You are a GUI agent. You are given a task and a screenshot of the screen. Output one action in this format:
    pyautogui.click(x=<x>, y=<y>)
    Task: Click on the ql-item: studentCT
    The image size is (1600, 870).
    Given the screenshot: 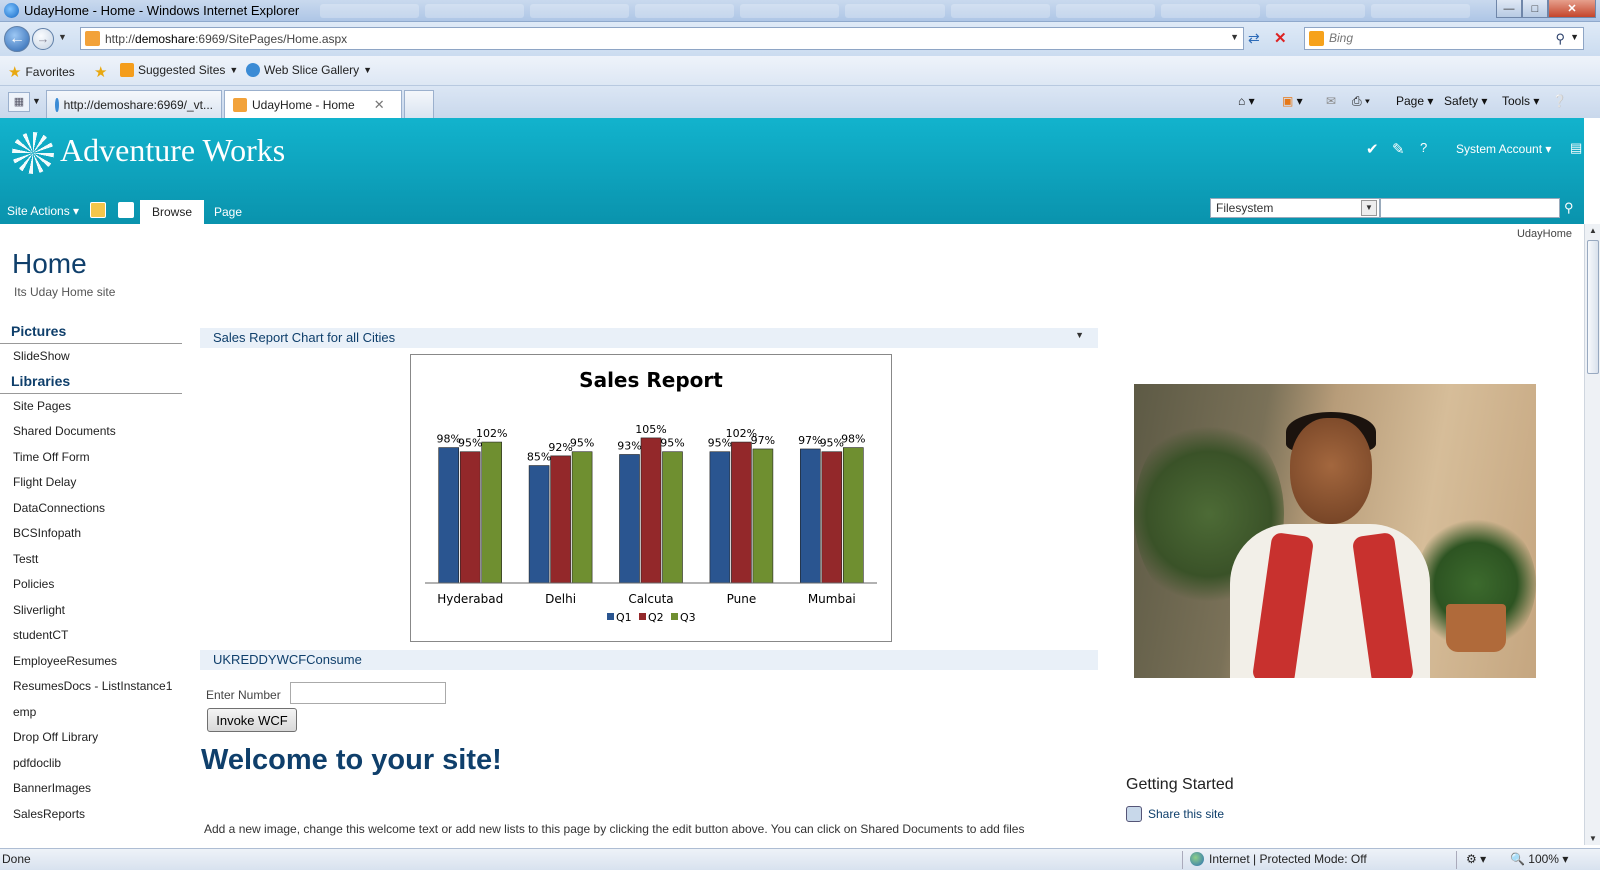 What is the action you would take?
    pyautogui.click(x=91, y=636)
    